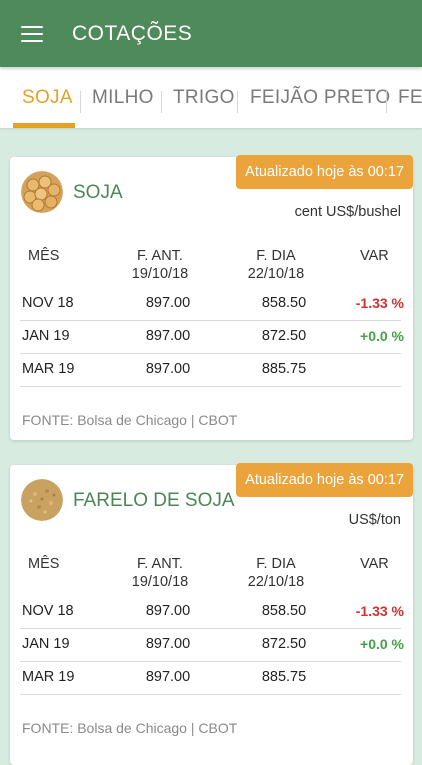 The height and width of the screenshot is (765, 422). What do you see at coordinates (320, 98) in the screenshot?
I see `tab-feijao-preto: FEIJÃO PRETO` at bounding box center [320, 98].